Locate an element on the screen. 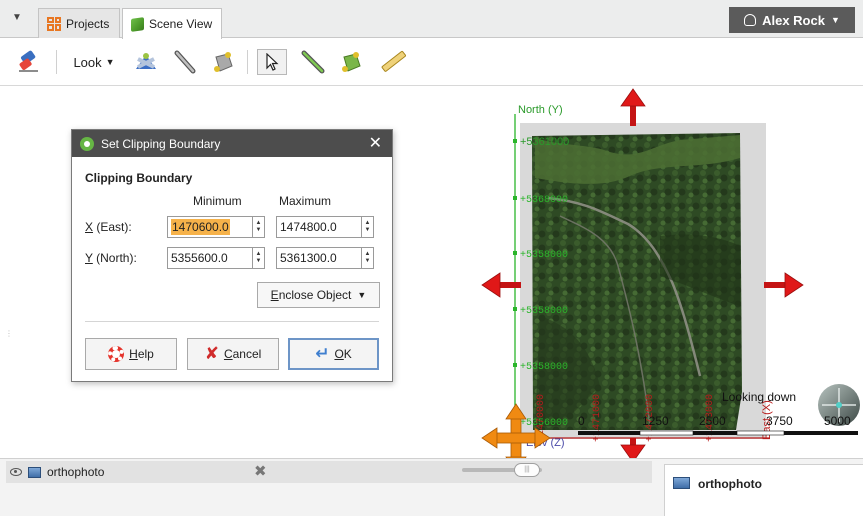  polygon-green-icon is located at coordinates (351, 62).